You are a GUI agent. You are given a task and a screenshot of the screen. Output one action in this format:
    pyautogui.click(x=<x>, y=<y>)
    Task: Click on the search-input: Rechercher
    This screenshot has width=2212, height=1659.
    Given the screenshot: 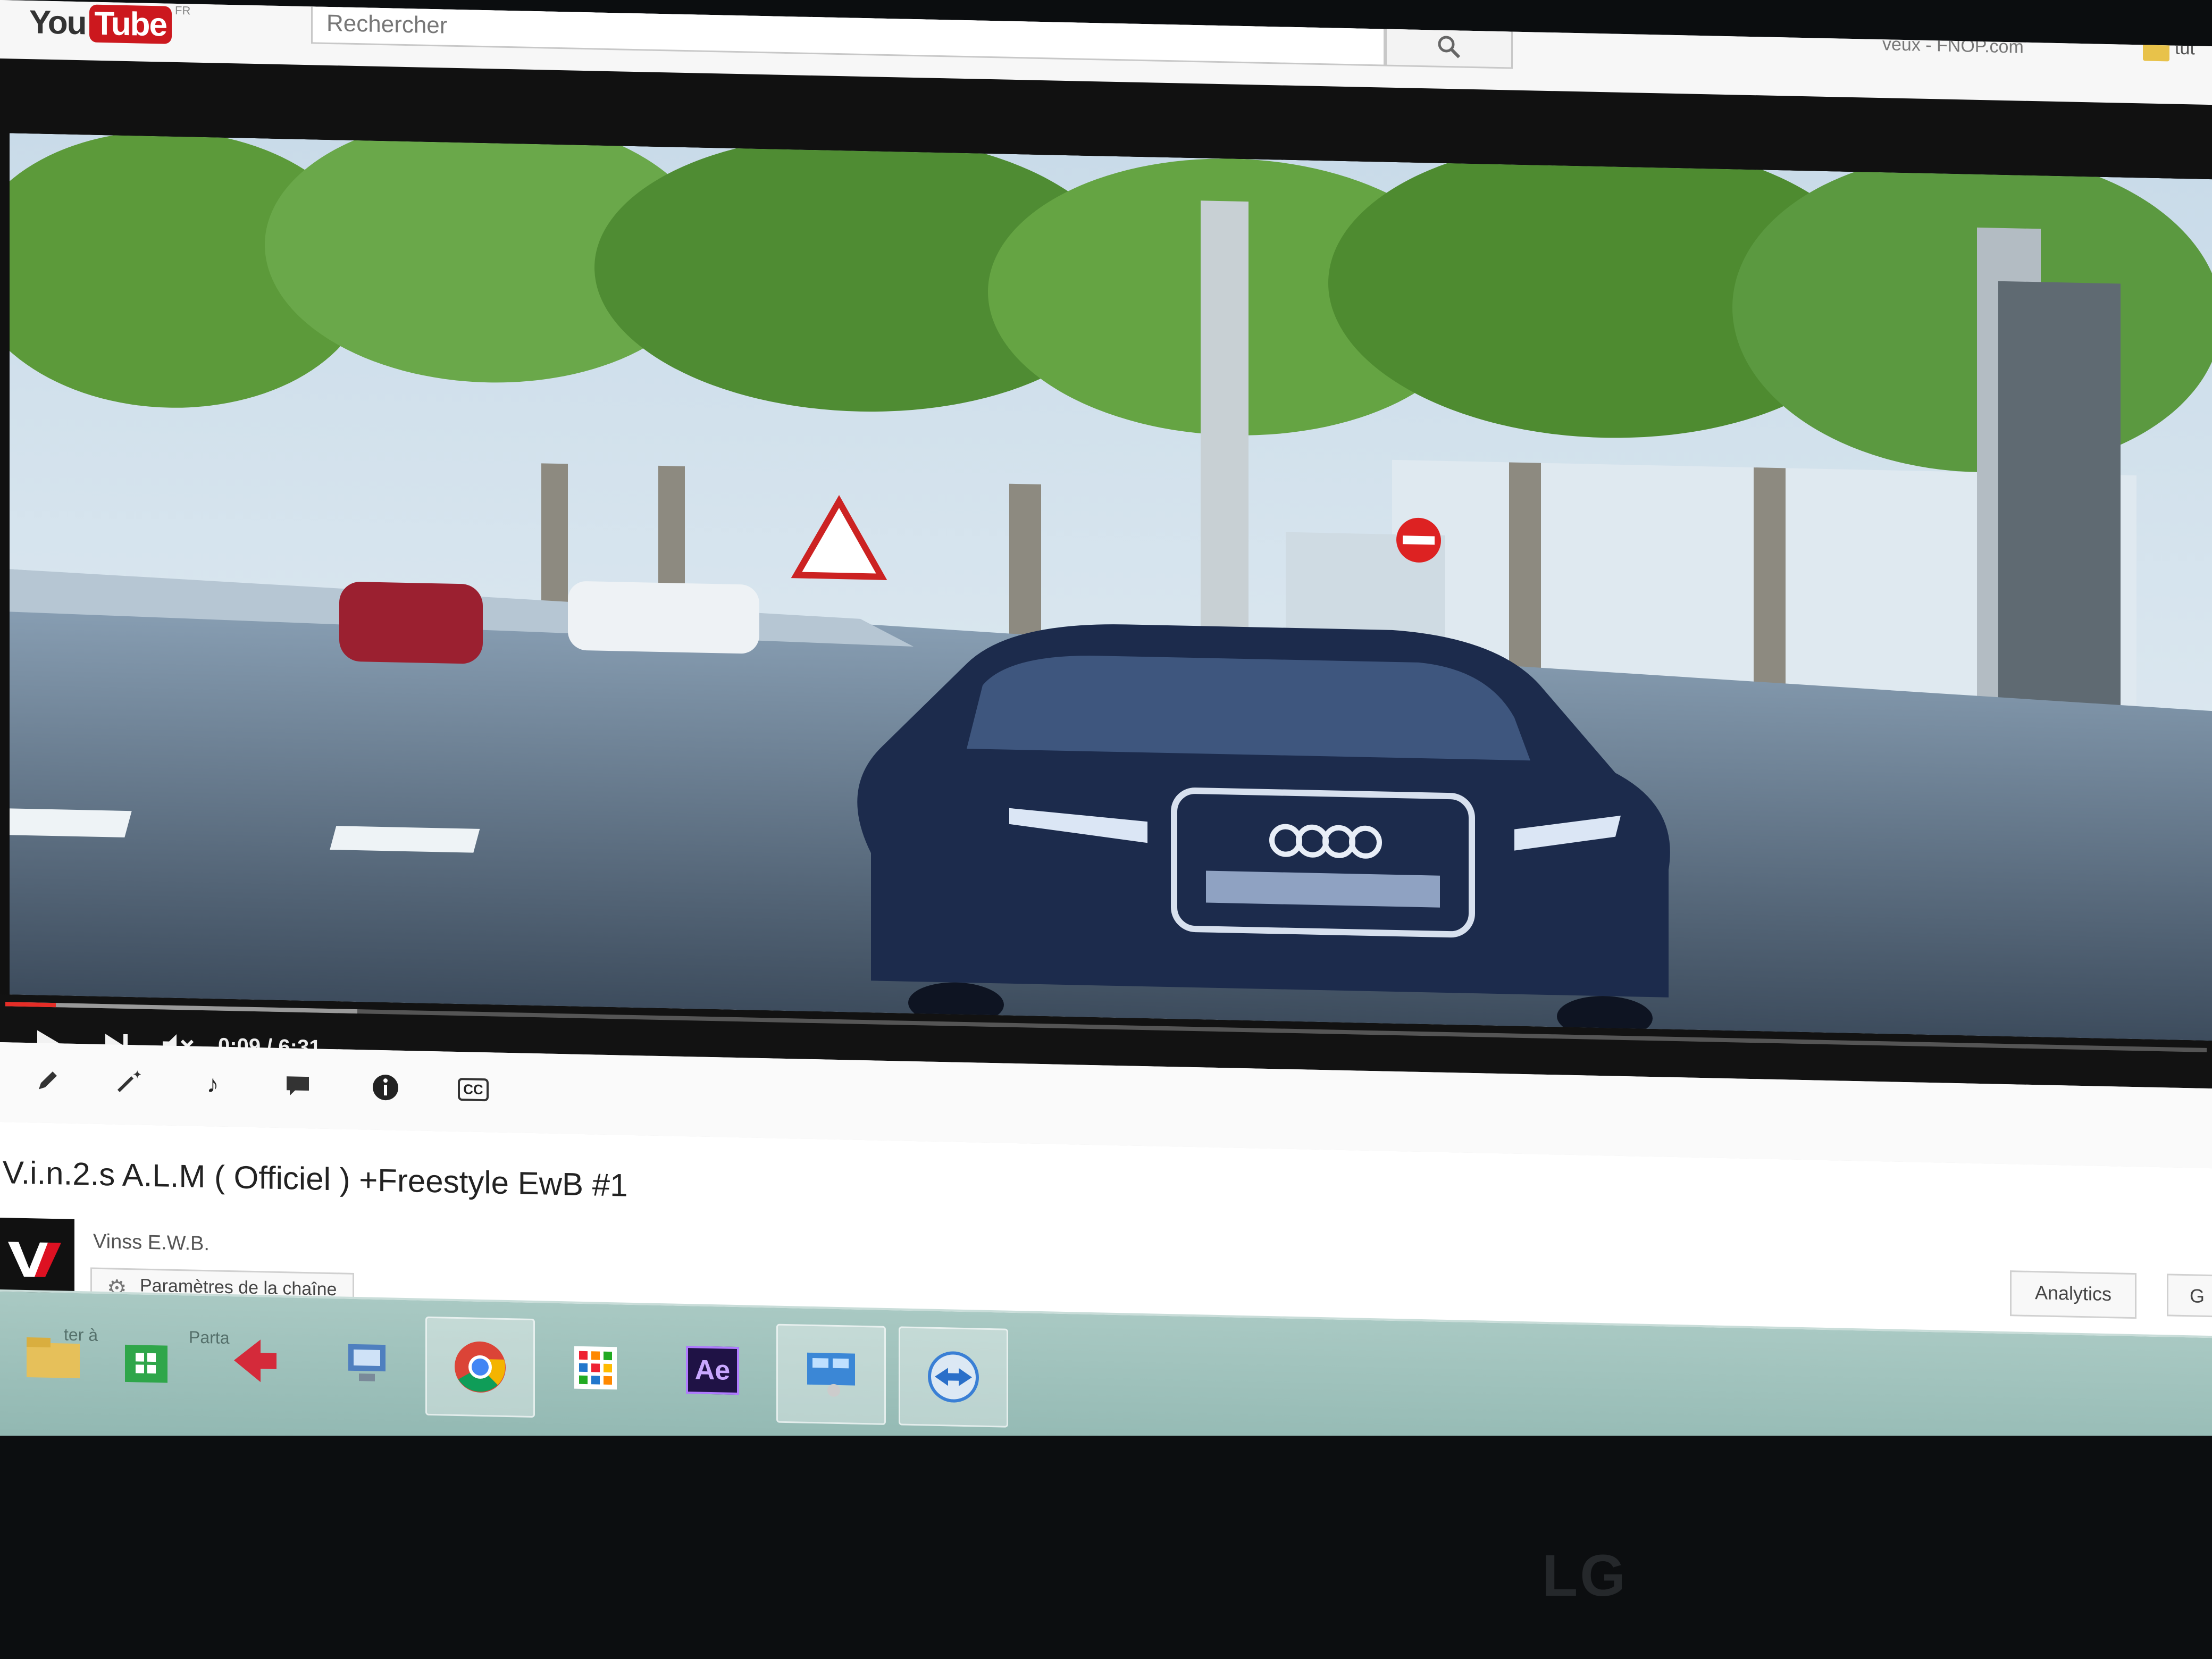 What is the action you would take?
    pyautogui.click(x=848, y=34)
    